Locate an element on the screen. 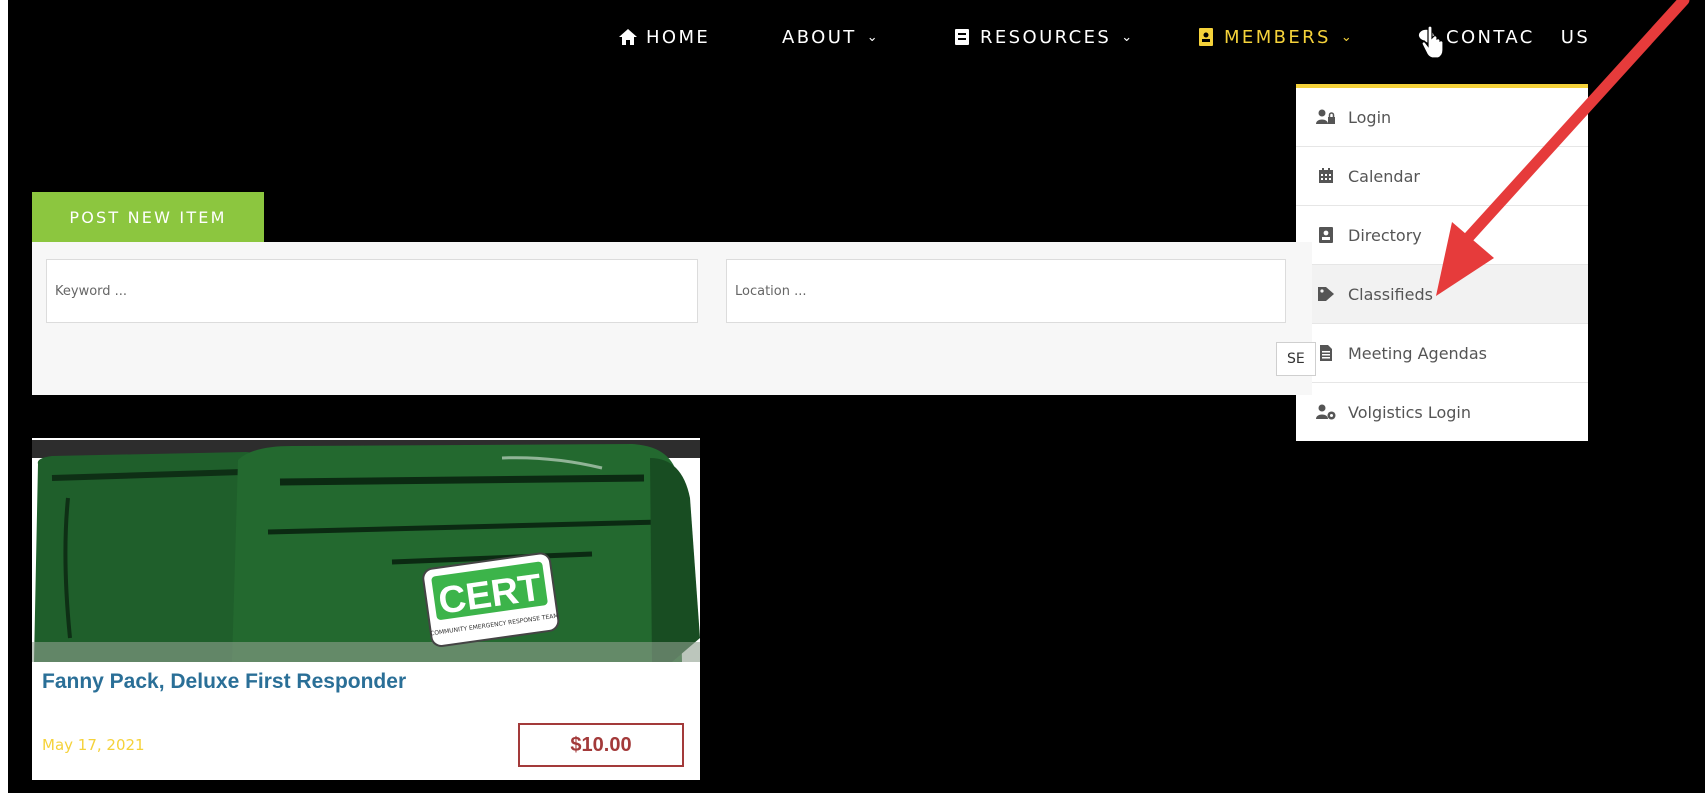  nav-contact-label: CONTAC is located at coordinates (1490, 37).